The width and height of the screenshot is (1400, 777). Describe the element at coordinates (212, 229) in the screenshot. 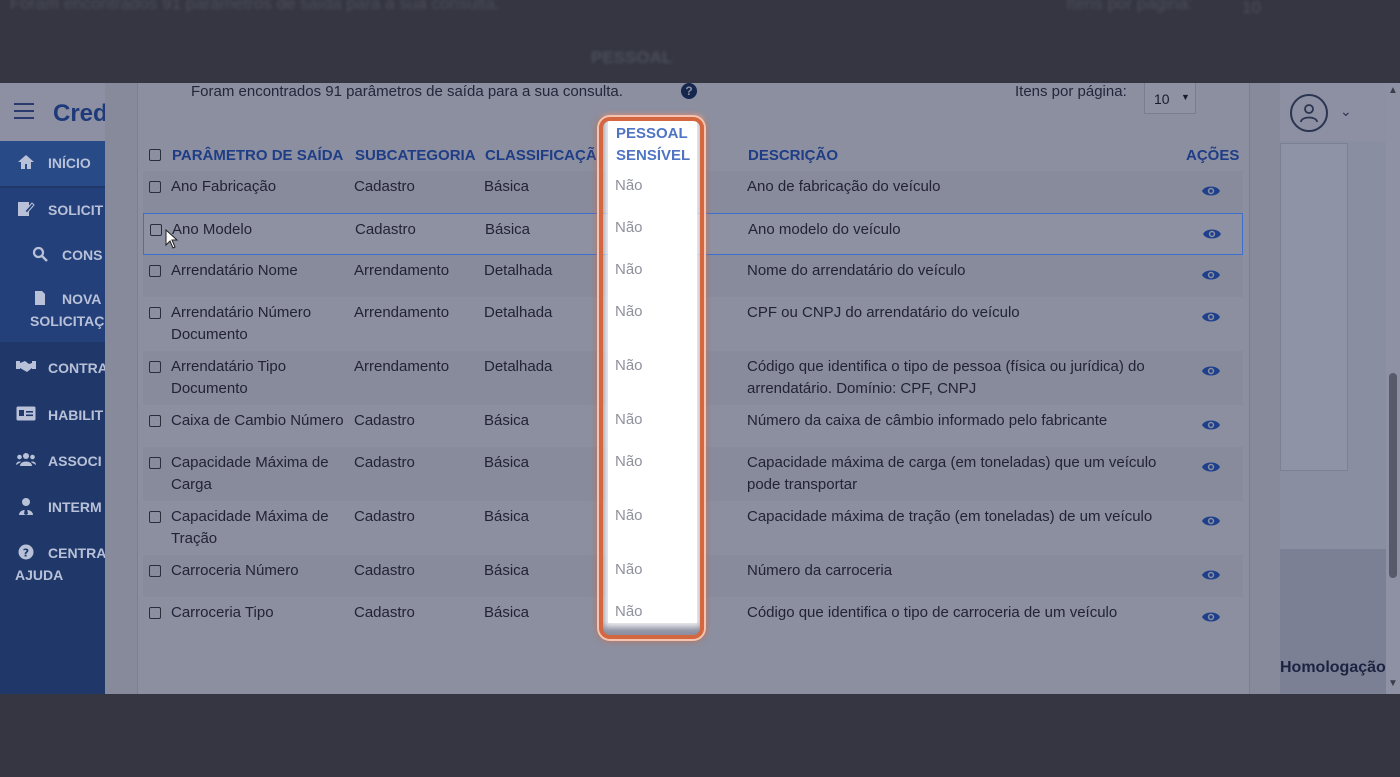

I see `cell-parametro: Ano Modelo` at that location.